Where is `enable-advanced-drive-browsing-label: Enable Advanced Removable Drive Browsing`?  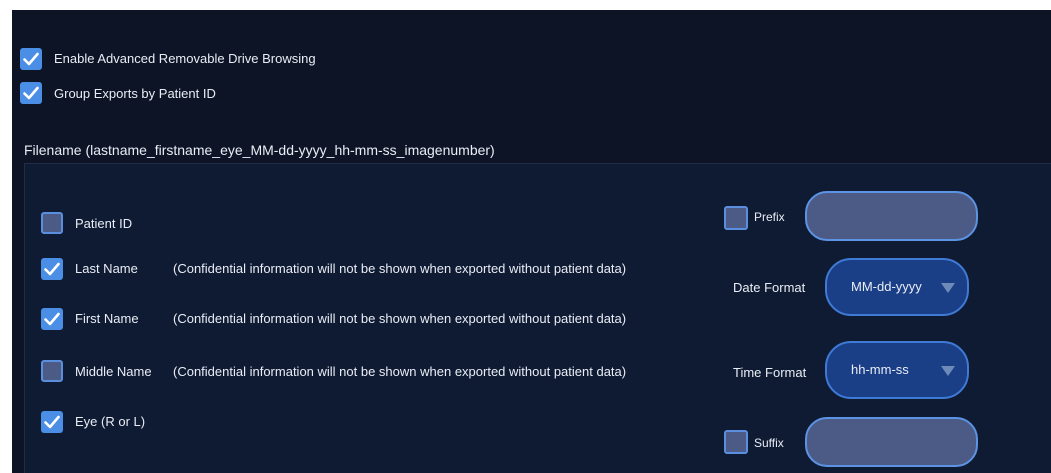 enable-advanced-drive-browsing-label: Enable Advanced Removable Drive Browsing is located at coordinates (185, 58).